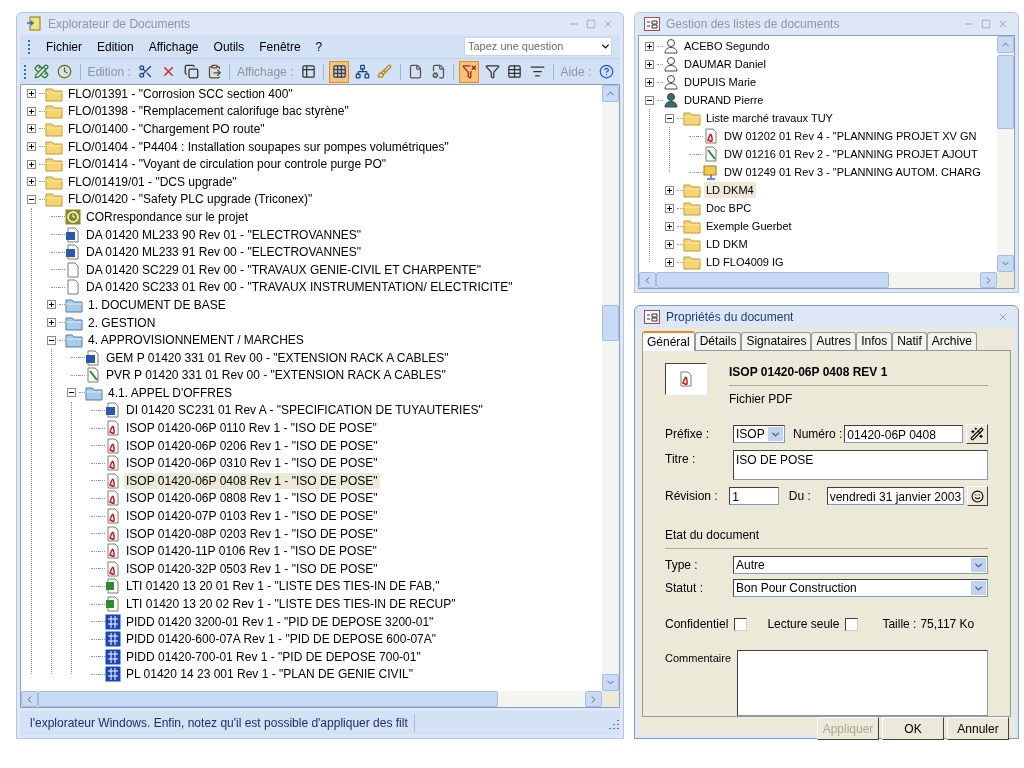 Image resolution: width=1024 pixels, height=768 pixels. Describe the element at coordinates (252, 498) in the screenshot. I see `tree-item: ISOP 01420-06P 0808 Rev 1 - "ISO DE POSE"` at that location.